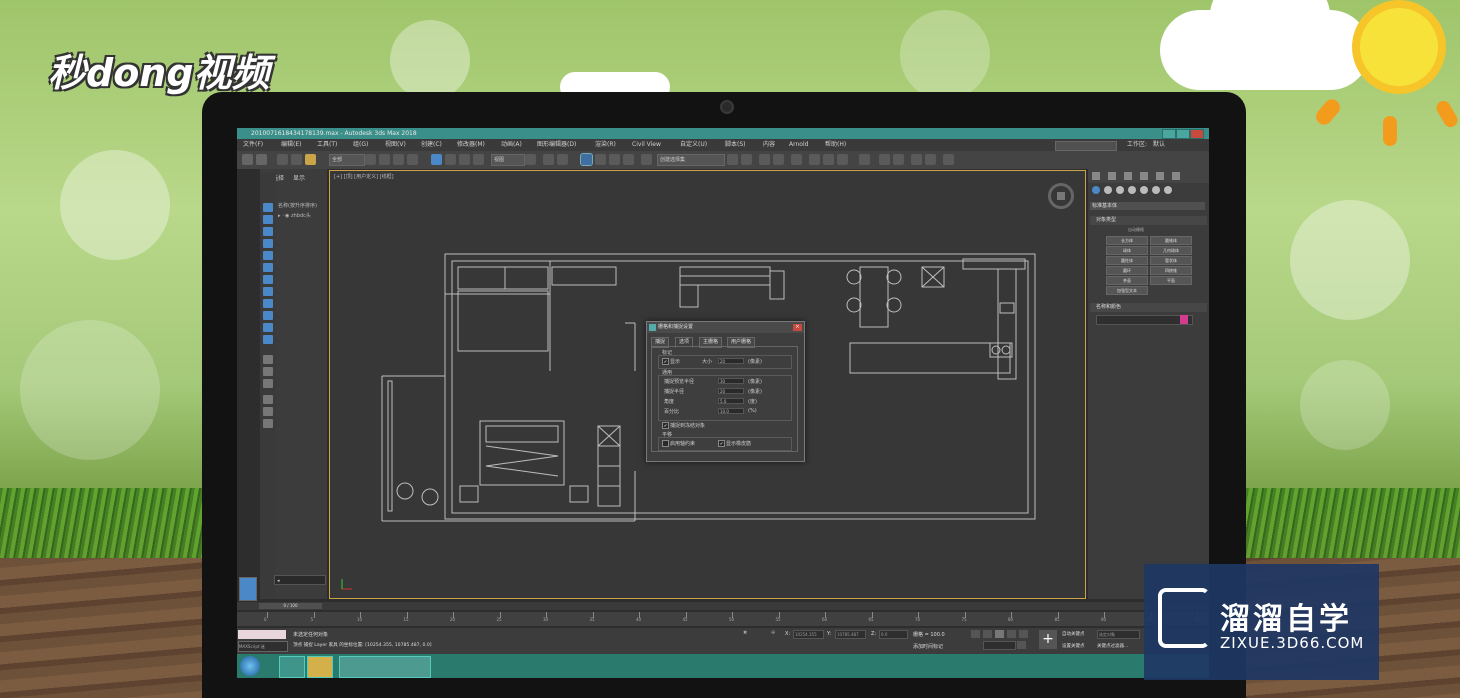 The width and height of the screenshot is (1460, 698). What do you see at coordinates (511, 145) in the screenshot?
I see `menu-animation: 动画(A)` at bounding box center [511, 145].